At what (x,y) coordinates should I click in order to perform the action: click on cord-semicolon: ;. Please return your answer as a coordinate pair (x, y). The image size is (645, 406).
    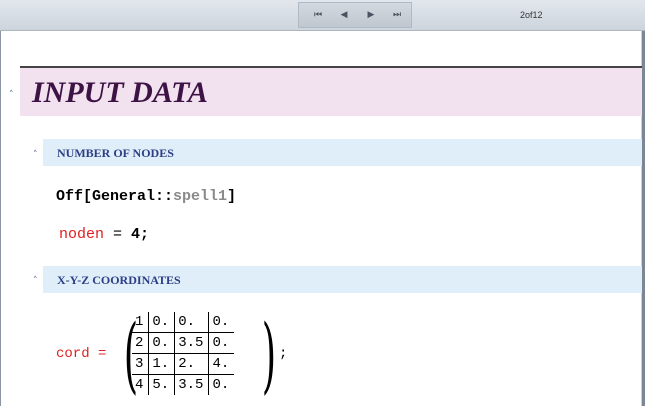
    Looking at the image, I should click on (283, 354).